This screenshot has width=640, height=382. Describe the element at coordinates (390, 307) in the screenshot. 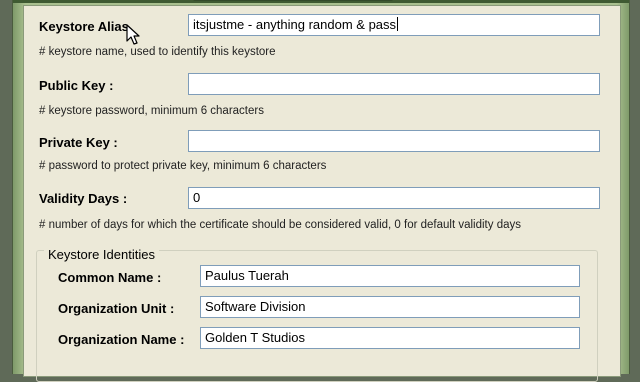

I see `organization-unit-input: Software Division` at that location.